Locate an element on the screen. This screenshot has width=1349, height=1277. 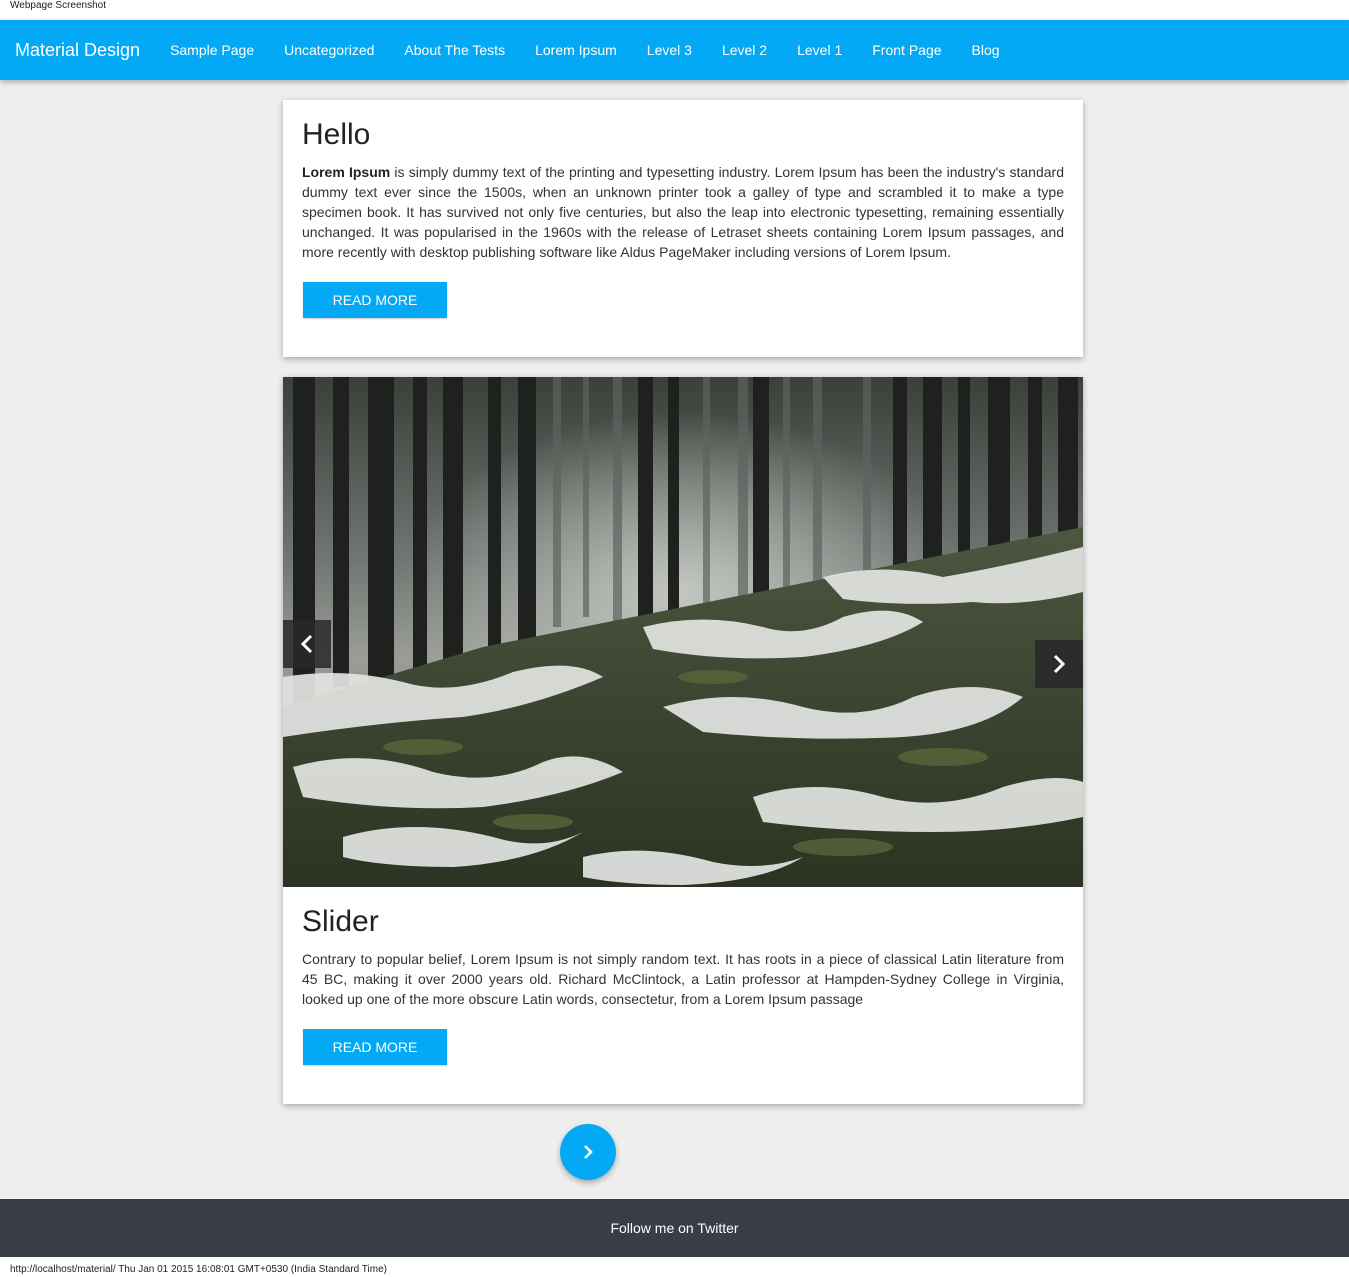
post-title: Slider is located at coordinates (340, 921).